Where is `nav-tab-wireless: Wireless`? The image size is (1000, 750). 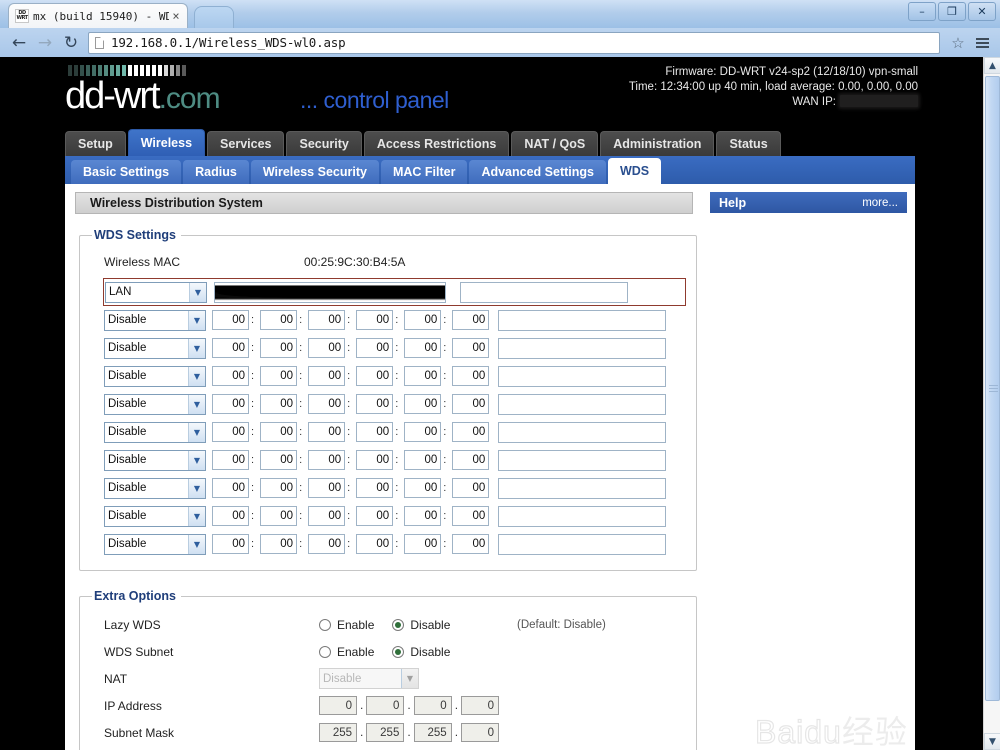 nav-tab-wireless: Wireless is located at coordinates (166, 142).